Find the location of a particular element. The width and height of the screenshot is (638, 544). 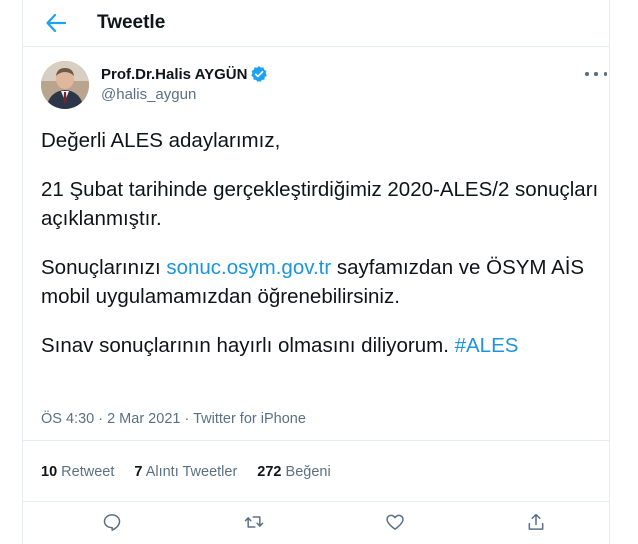

share-button is located at coordinates (536, 522).